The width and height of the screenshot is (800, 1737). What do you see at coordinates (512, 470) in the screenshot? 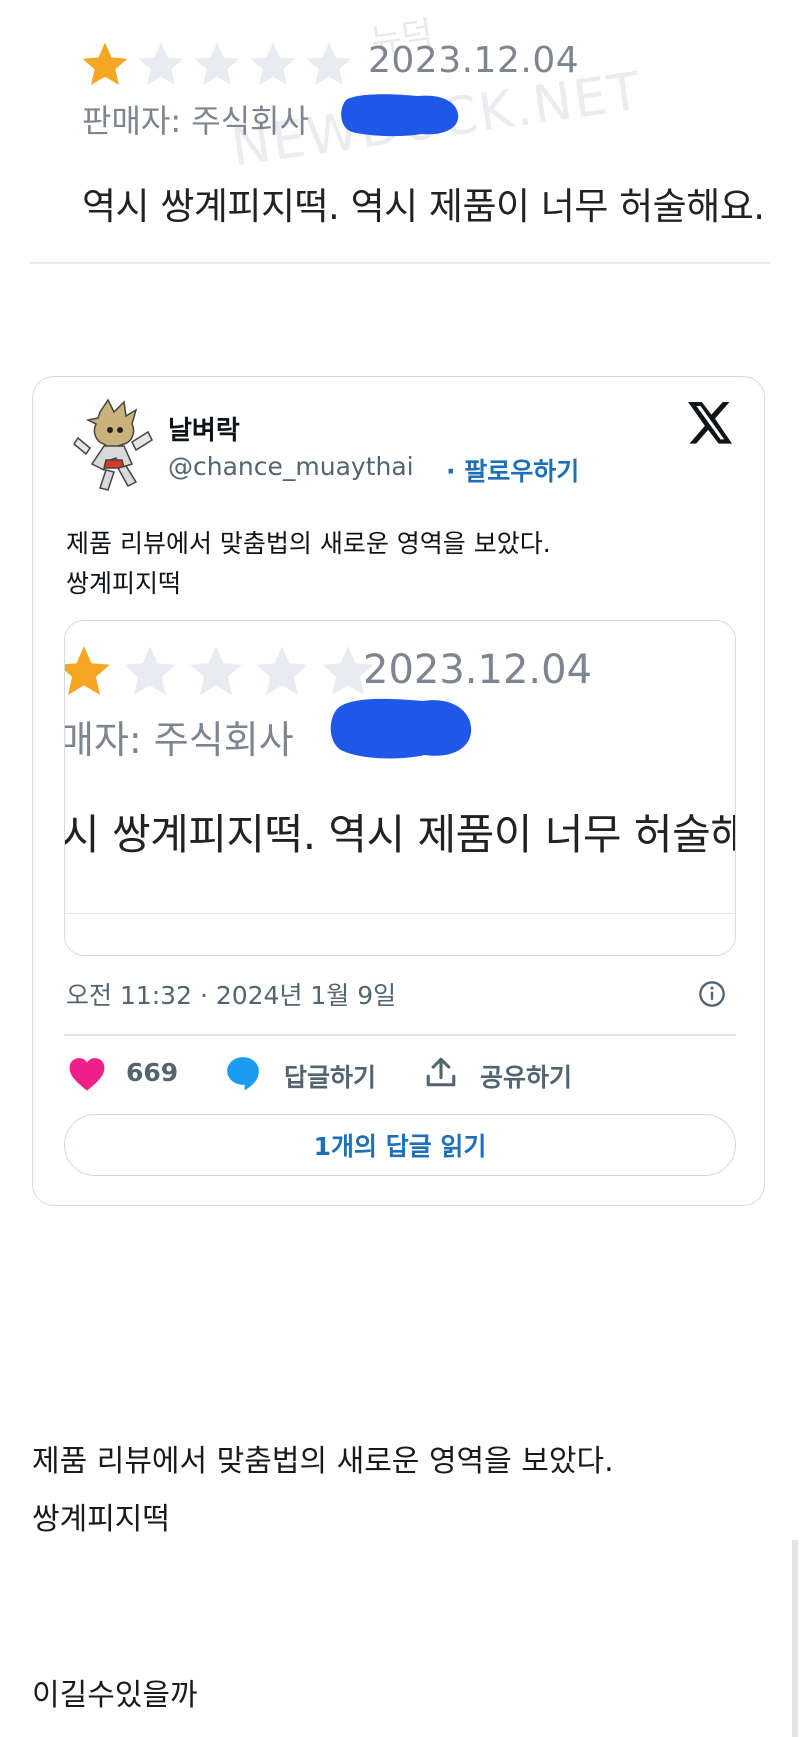
I see `follow-link: · 팔로우하기` at bounding box center [512, 470].